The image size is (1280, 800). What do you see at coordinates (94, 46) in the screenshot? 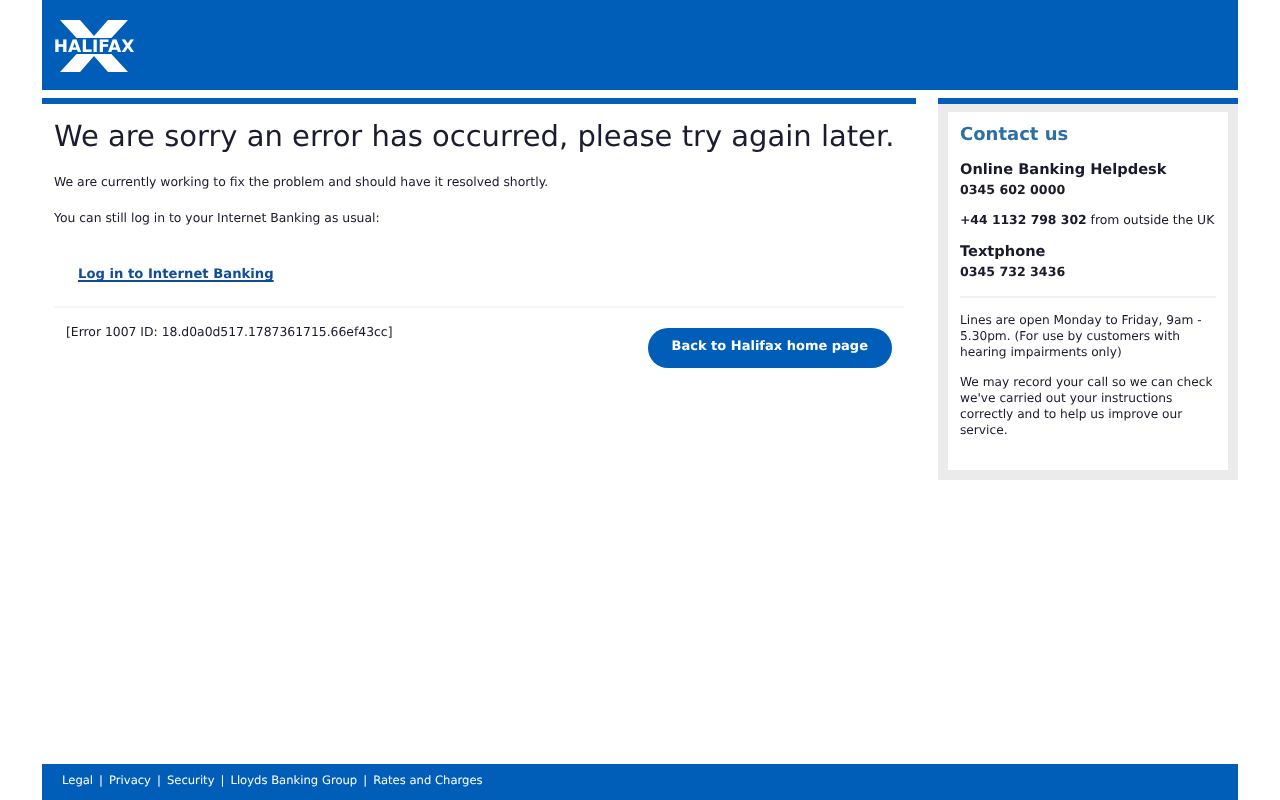
I see `logo-drawing: HALIFAX` at bounding box center [94, 46].